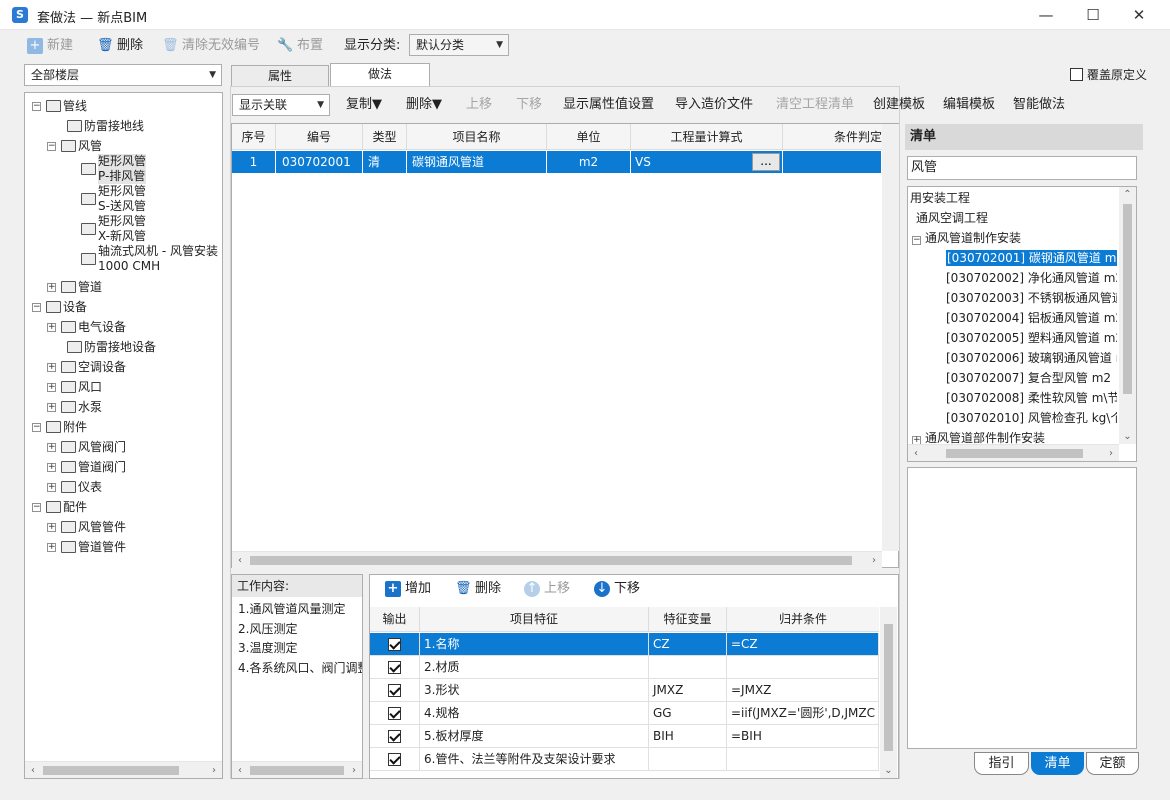 This screenshot has width=1170, height=800. Describe the element at coordinates (424, 105) in the screenshot. I see `delete-dropdown-button: 删除▼` at that location.